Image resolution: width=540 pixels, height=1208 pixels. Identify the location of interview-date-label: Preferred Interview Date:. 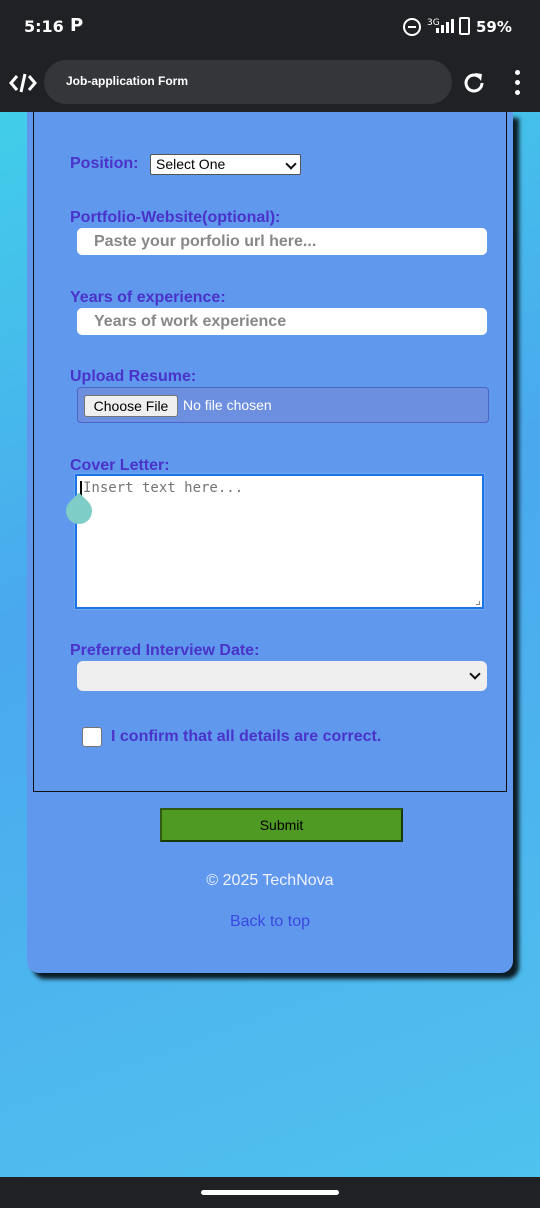
(165, 650).